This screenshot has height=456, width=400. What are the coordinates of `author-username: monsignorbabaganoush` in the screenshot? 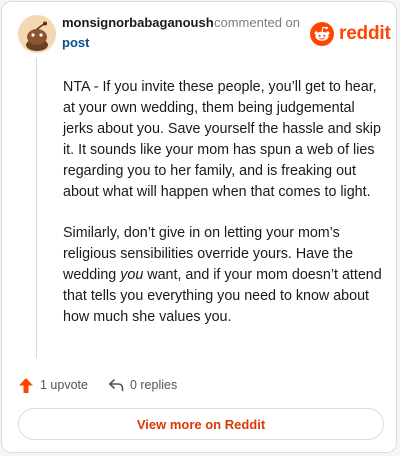 It's located at (138, 22).